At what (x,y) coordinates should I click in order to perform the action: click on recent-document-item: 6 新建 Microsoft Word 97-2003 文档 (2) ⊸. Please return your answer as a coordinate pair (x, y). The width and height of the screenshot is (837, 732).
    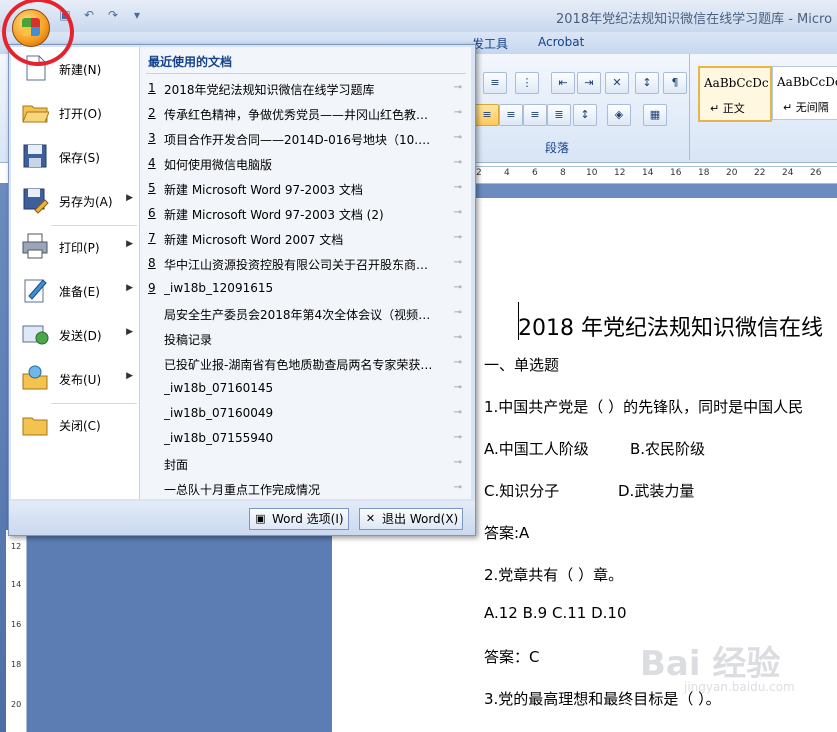
    Looking at the image, I should click on (307, 214).